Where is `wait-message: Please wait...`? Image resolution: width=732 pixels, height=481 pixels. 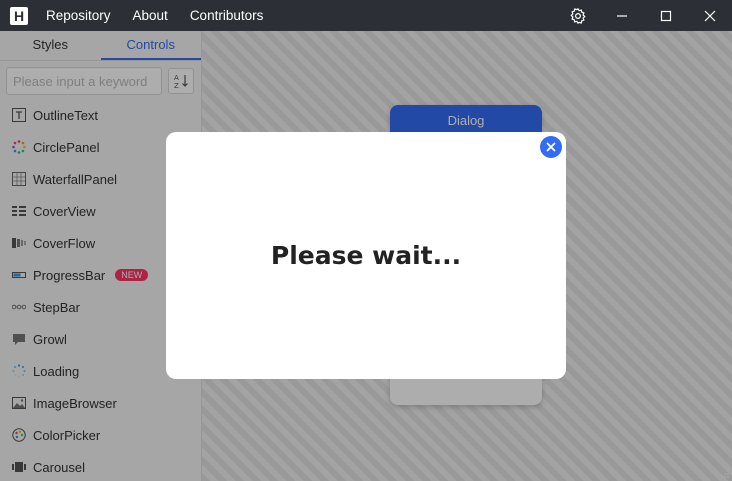 wait-message: Please wait... is located at coordinates (366, 255).